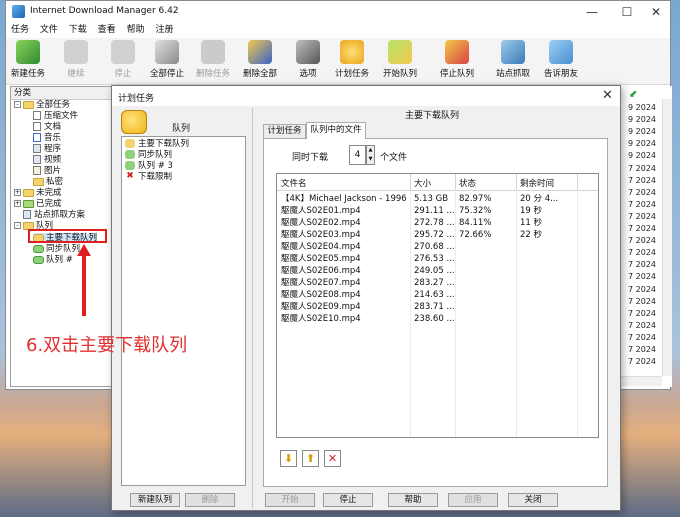  I want to click on tree-queue-n: 队列 #, so click(53, 260).